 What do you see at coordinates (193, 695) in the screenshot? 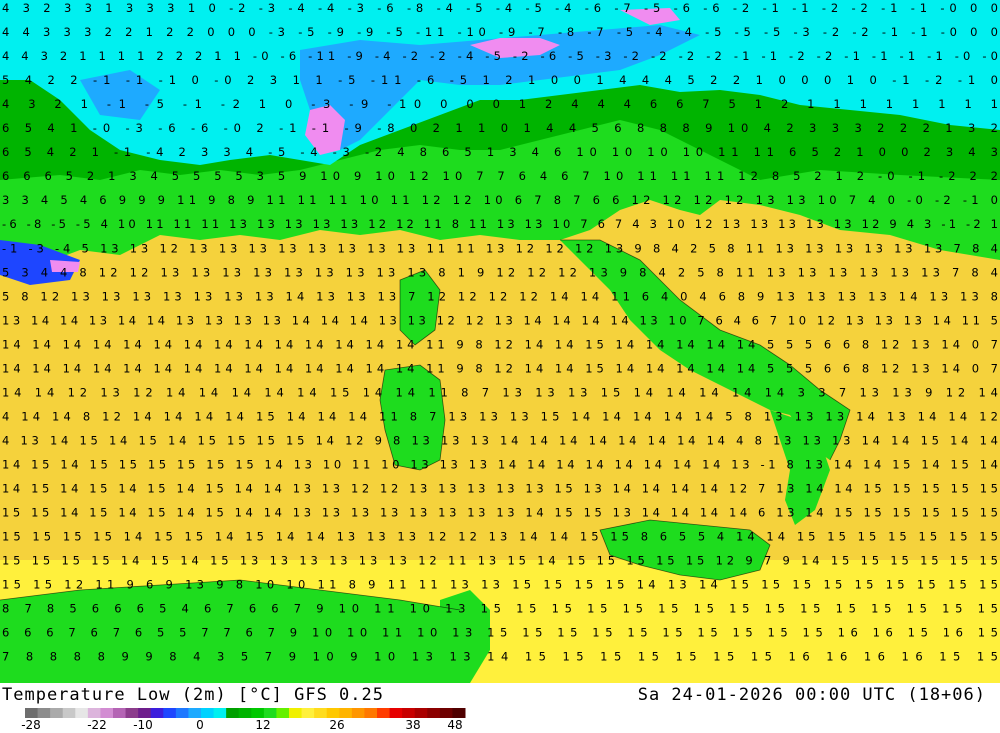
I see `map-title: Temperature Low (2m) [°C] GFS 0.25` at bounding box center [193, 695].